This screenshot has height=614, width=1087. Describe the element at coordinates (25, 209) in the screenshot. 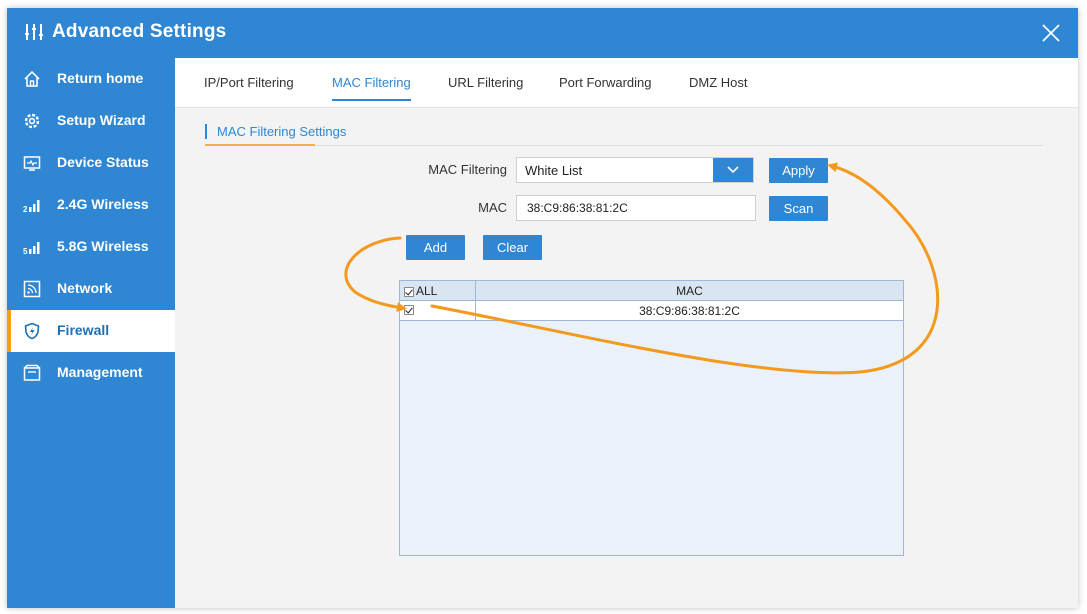

I see `svg-text: 2` at that location.